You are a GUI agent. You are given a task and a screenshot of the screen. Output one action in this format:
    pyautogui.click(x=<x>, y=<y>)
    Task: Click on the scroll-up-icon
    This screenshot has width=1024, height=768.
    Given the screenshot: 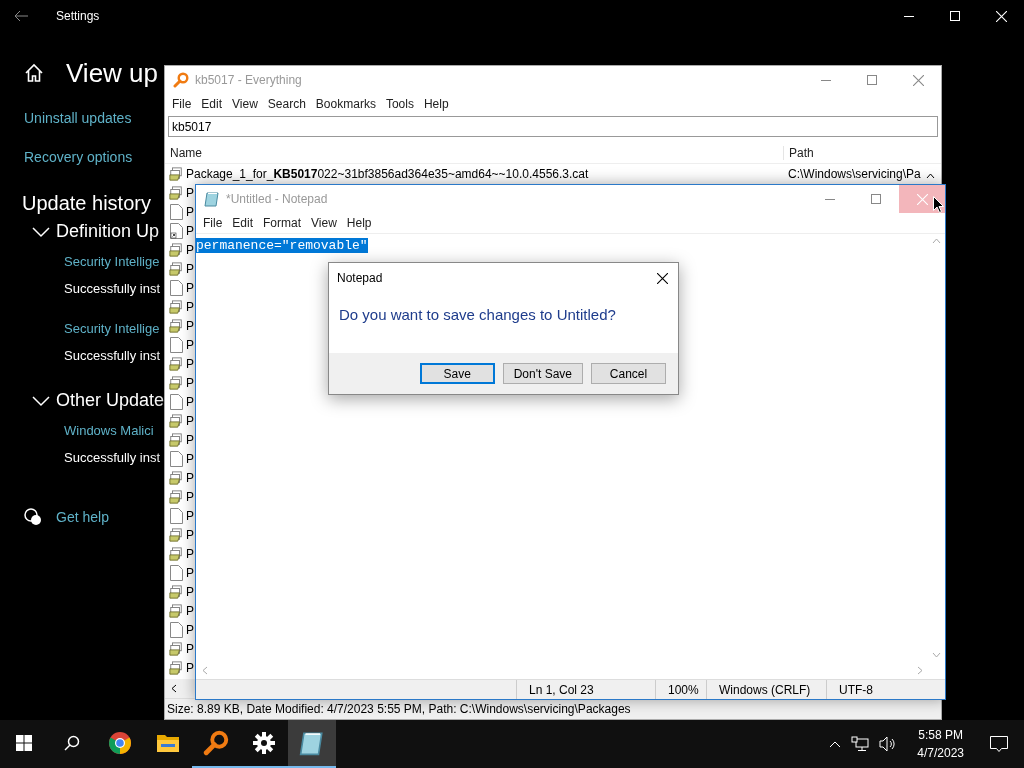 What is the action you would take?
    pyautogui.click(x=930, y=176)
    